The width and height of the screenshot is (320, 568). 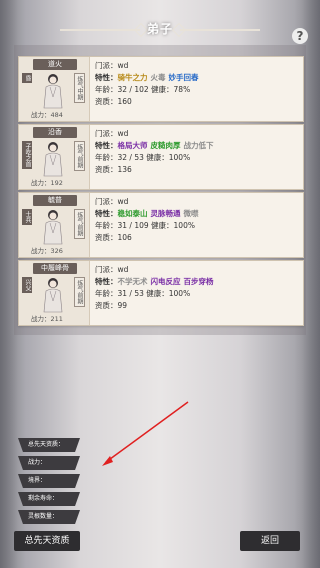 What do you see at coordinates (145, 433) in the screenshot?
I see `annotation-arrow` at bounding box center [145, 433].